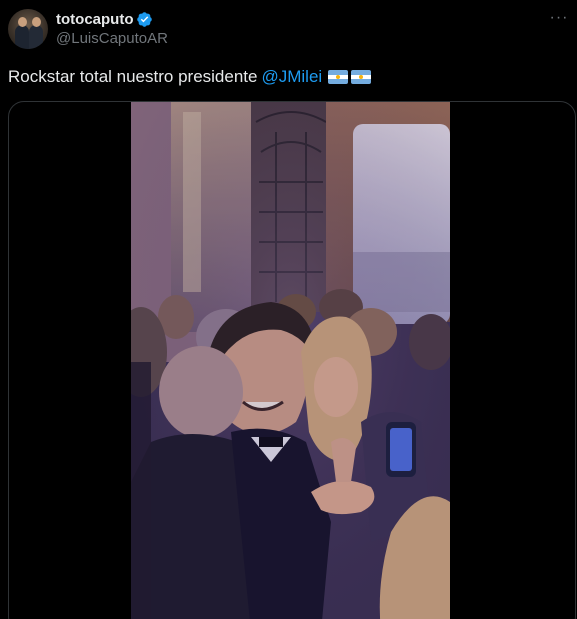  Describe the element at coordinates (22, 37) in the screenshot. I see `avatar-figure-left` at that location.